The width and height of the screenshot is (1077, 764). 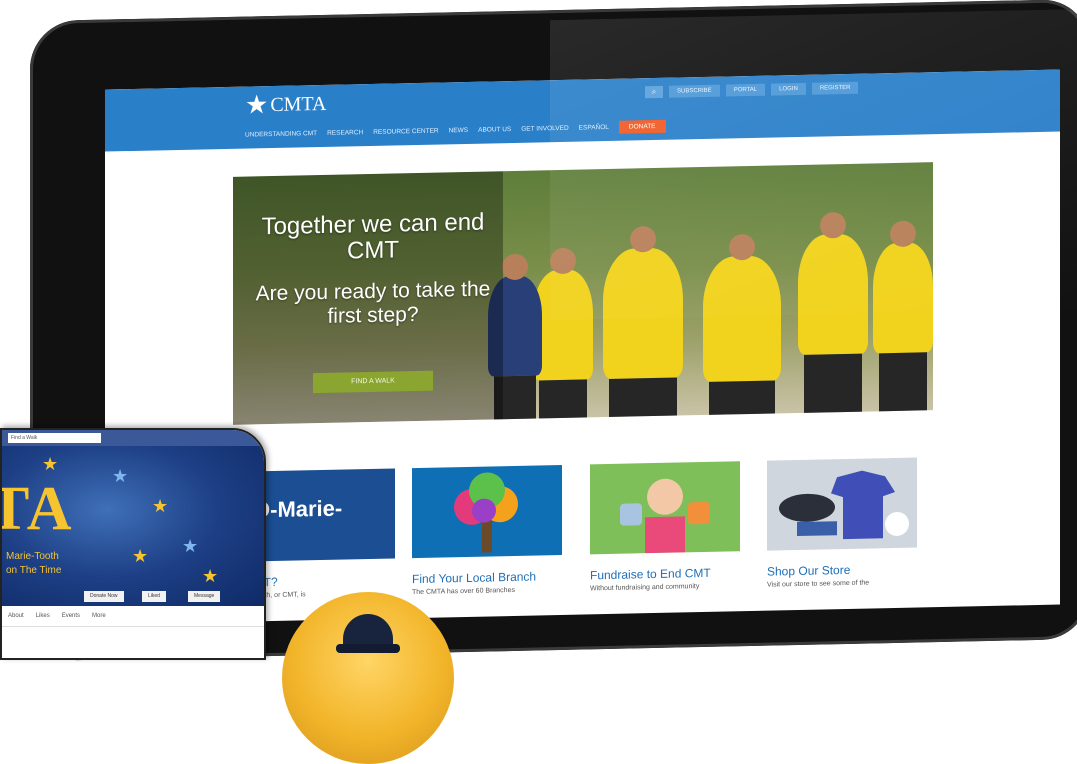 I want to click on card-image-text: O-Marie-, so click(x=298, y=509).